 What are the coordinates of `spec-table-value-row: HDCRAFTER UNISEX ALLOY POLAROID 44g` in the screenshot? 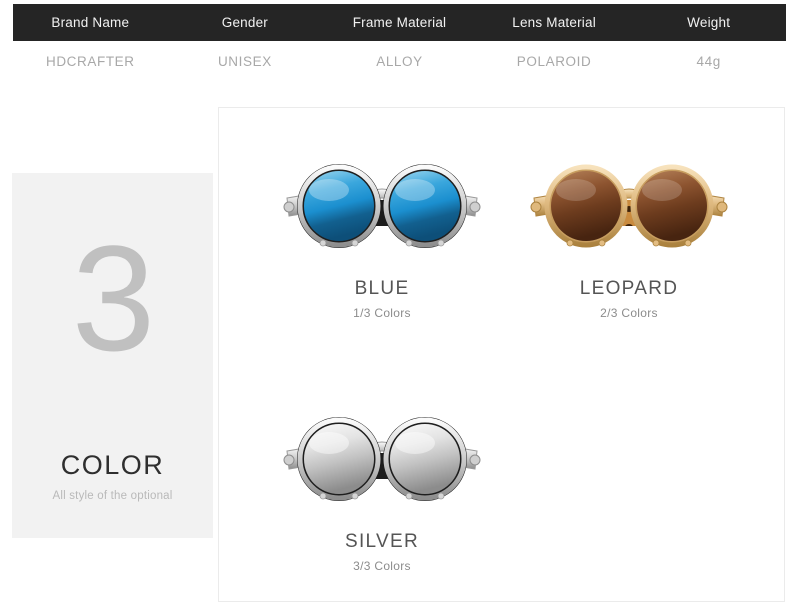 It's located at (399, 61).